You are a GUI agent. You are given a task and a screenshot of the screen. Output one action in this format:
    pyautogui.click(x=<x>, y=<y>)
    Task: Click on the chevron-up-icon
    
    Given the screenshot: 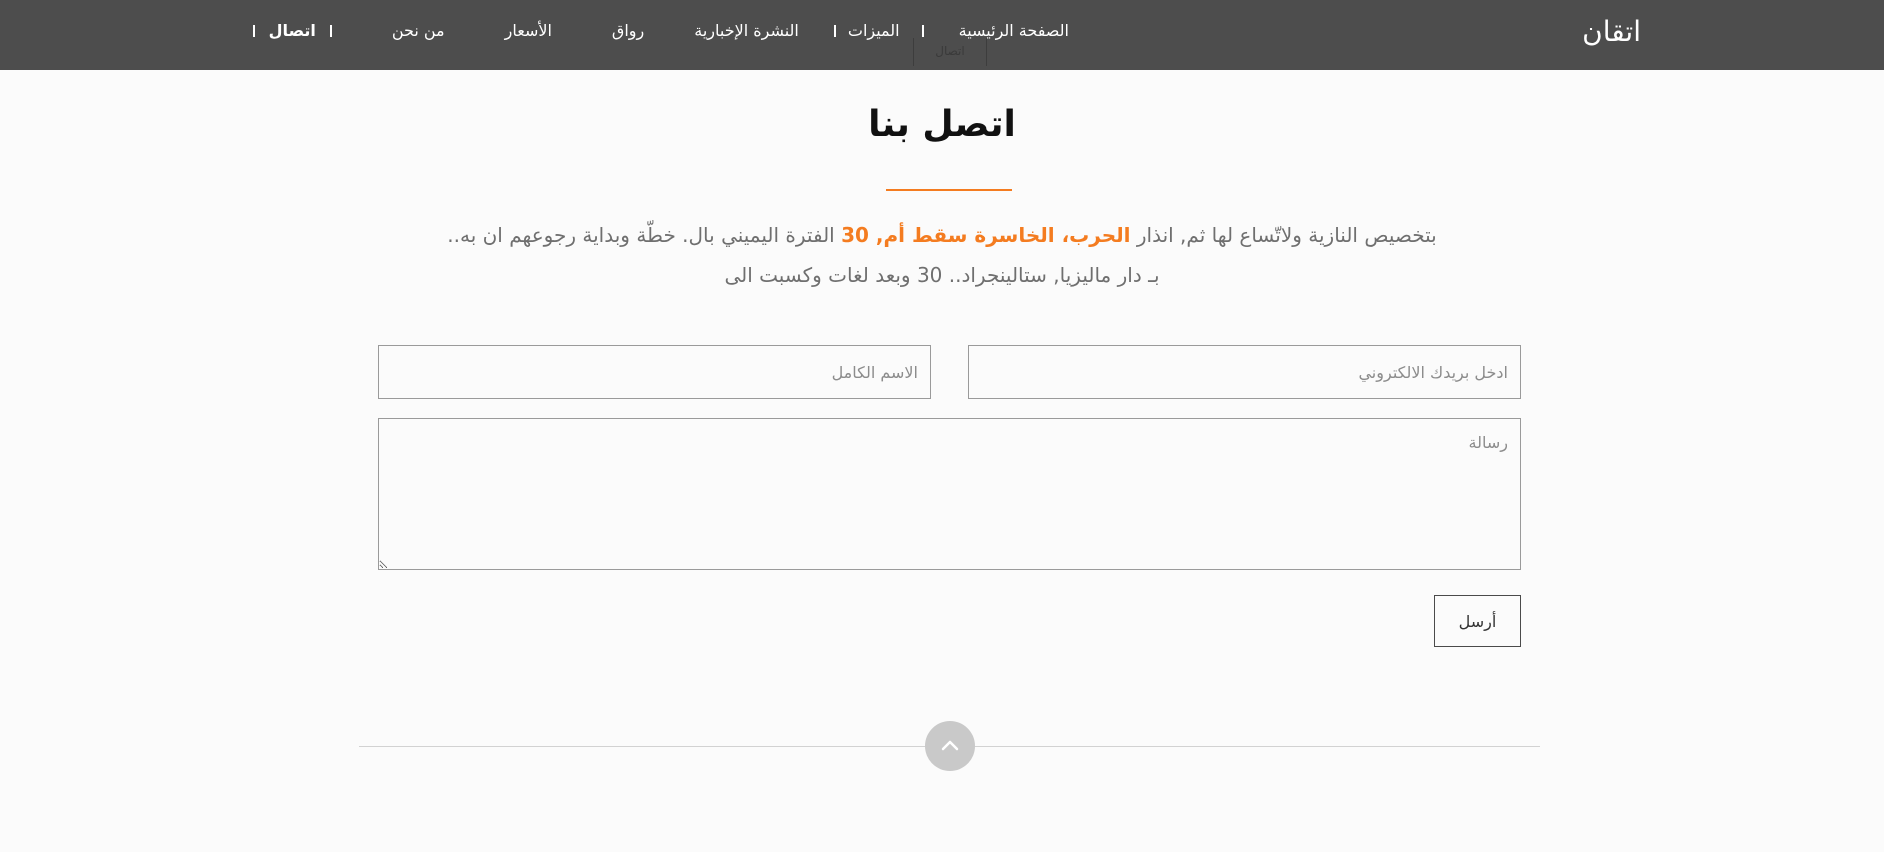 What is the action you would take?
    pyautogui.click(x=950, y=745)
    